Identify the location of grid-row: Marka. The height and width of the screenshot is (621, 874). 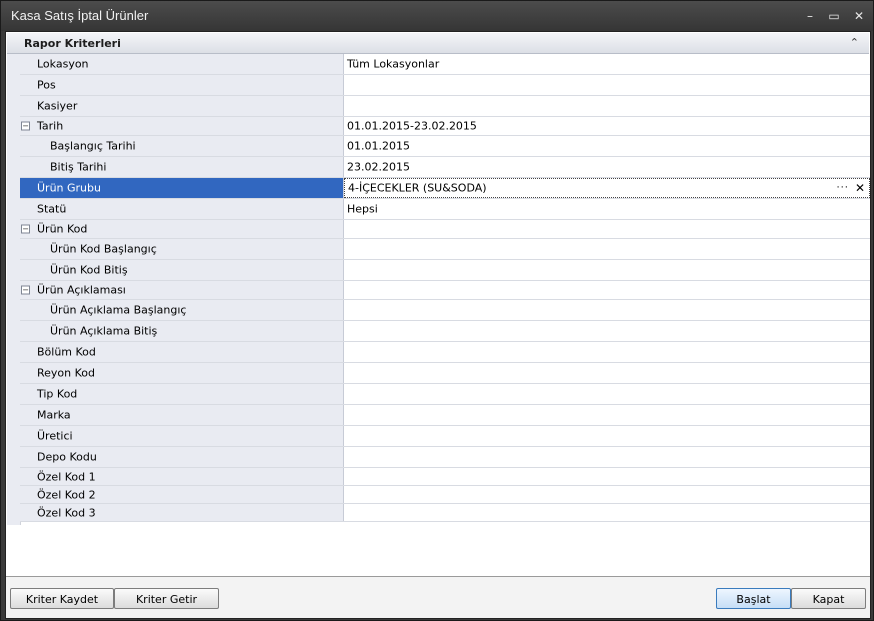
(445, 415).